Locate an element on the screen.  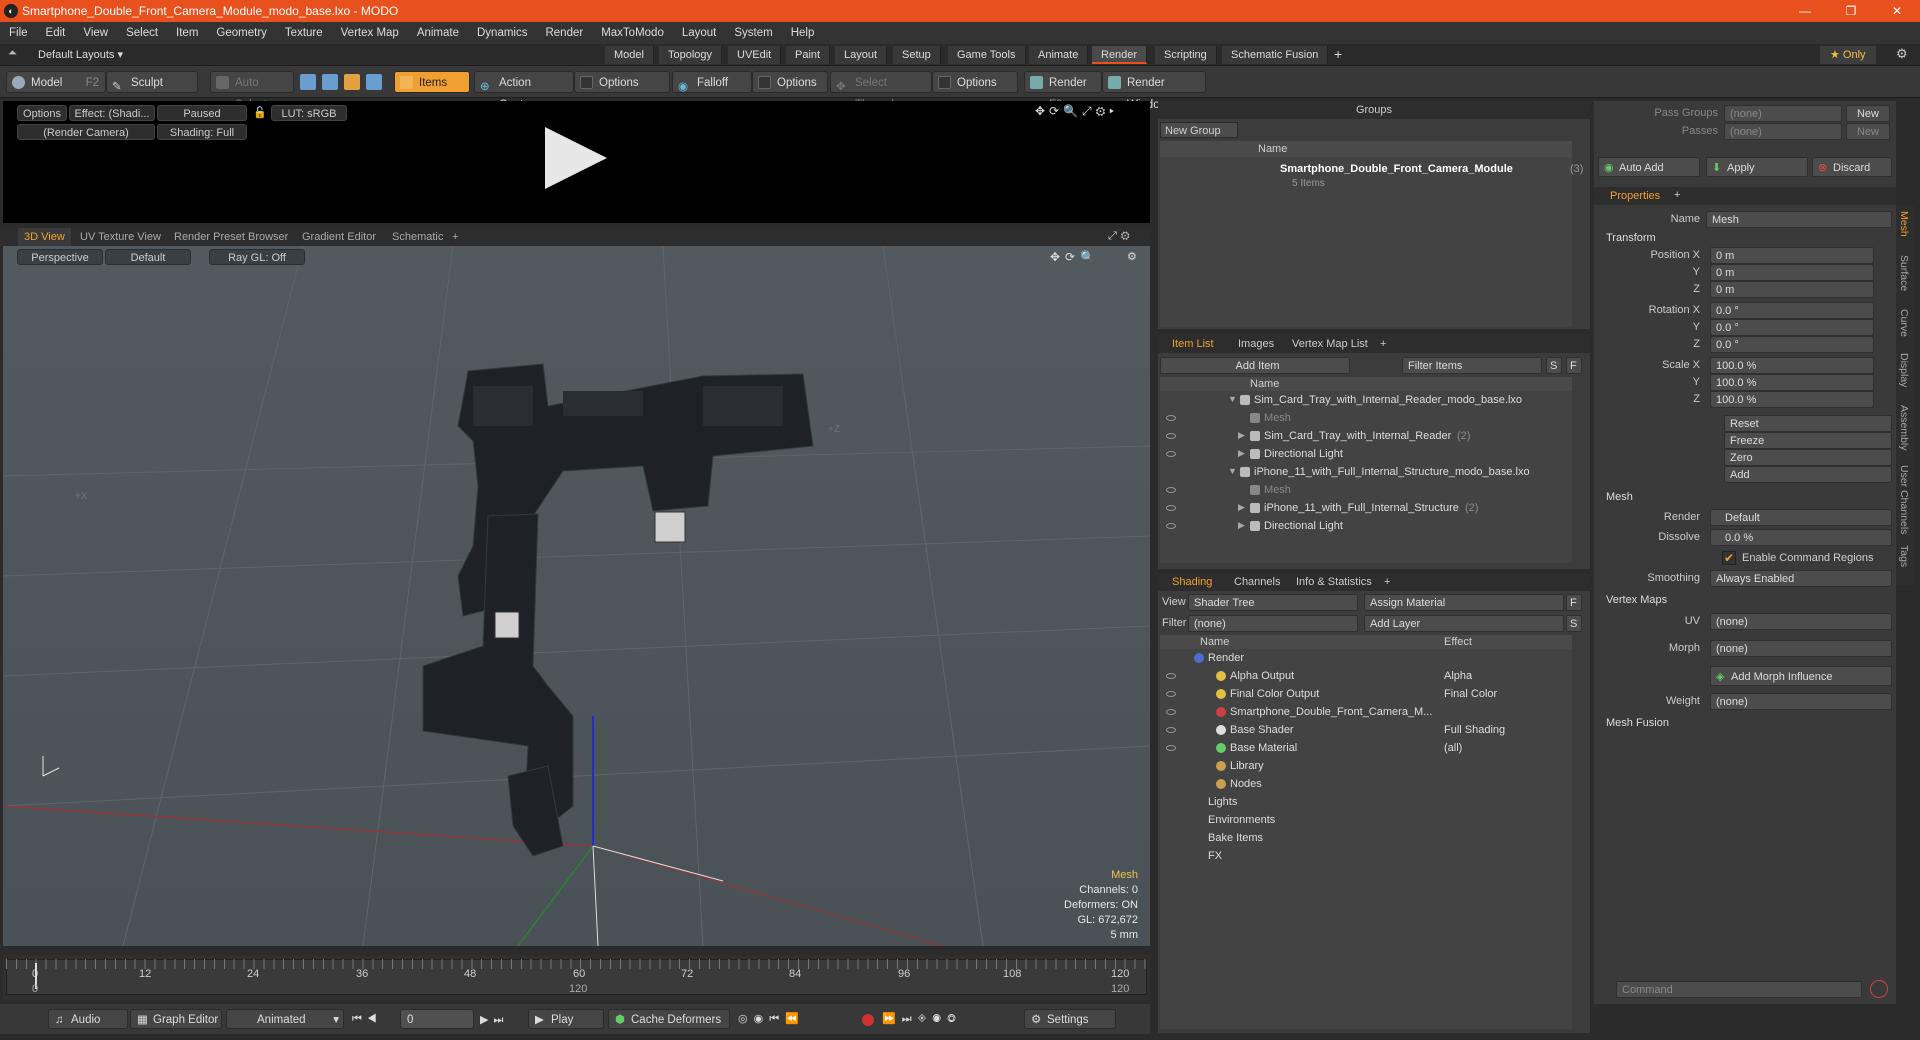
tab-properties: Properties is located at coordinates (1635, 196).